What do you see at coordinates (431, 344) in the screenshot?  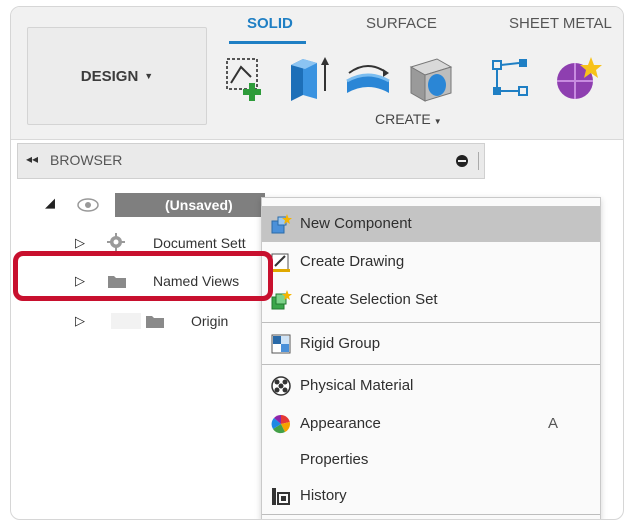 I see `menu-item-rigid-group: Rigid Group` at bounding box center [431, 344].